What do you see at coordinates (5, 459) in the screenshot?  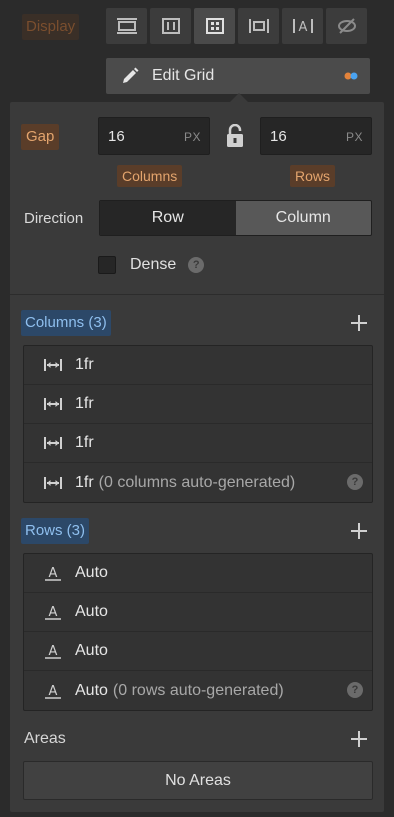 I see `side-gutter` at bounding box center [5, 459].